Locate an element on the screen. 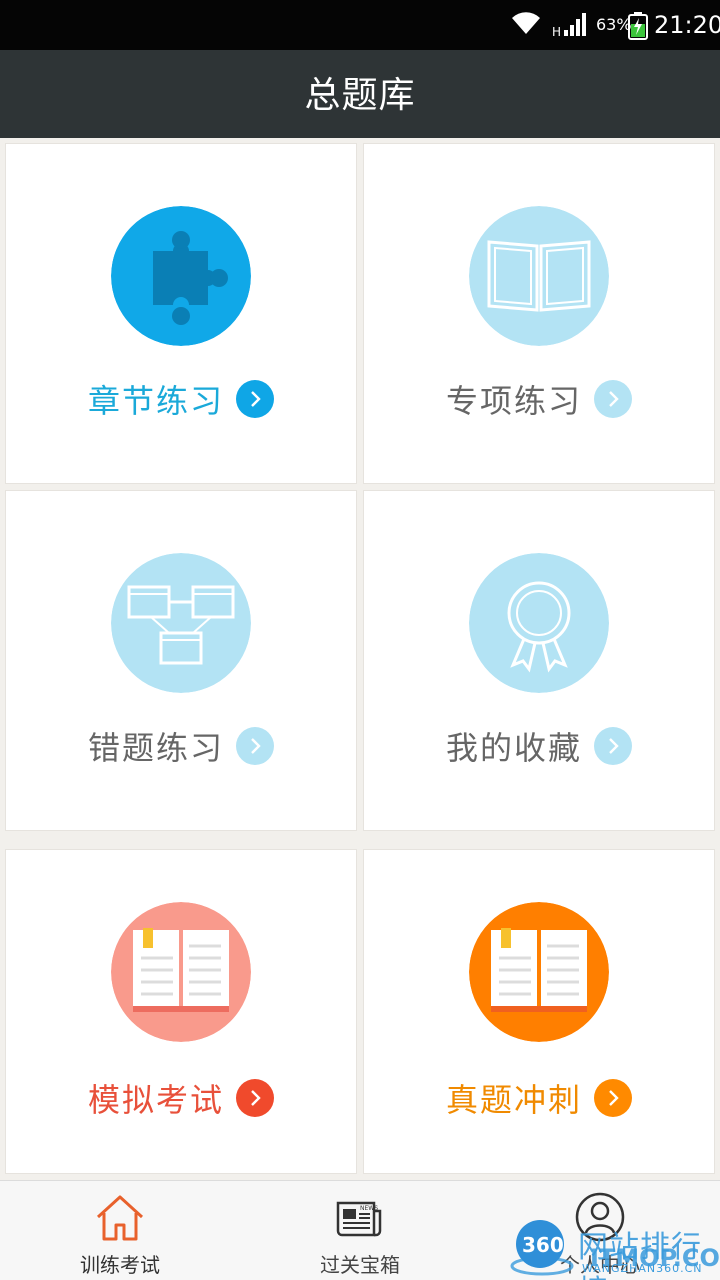  card-topic-practice: 专项练习 is located at coordinates (539, 313).